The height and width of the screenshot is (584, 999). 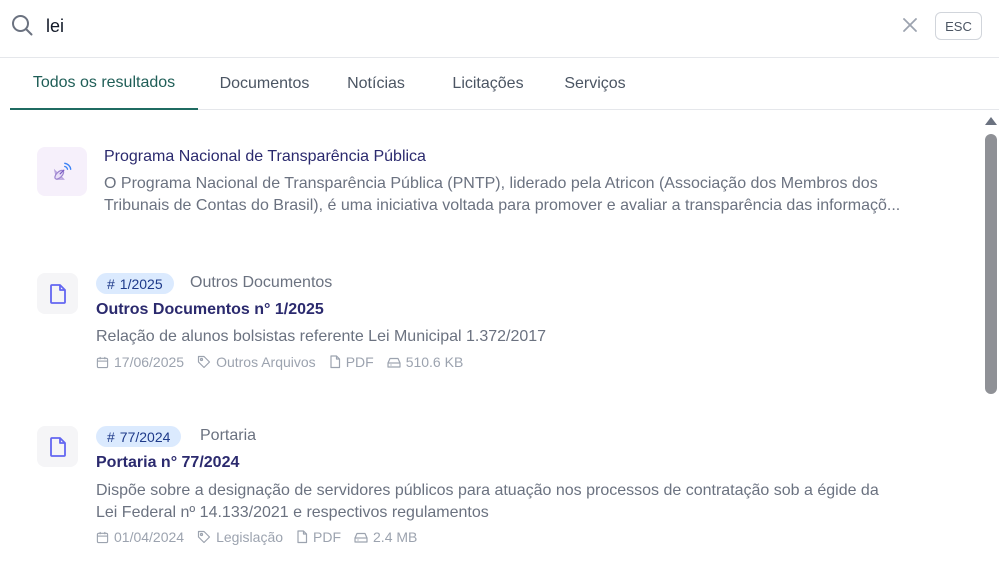 What do you see at coordinates (228, 435) in the screenshot?
I see `document-category: Portaria` at bounding box center [228, 435].